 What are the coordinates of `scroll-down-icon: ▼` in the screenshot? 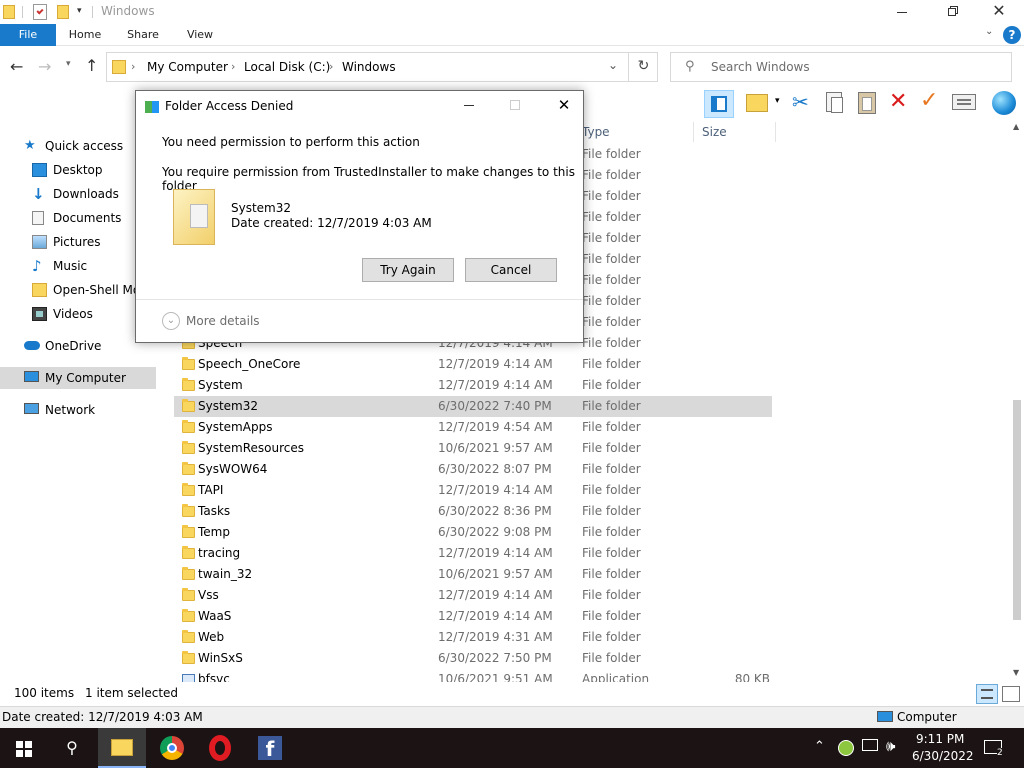 It's located at (1016, 672).